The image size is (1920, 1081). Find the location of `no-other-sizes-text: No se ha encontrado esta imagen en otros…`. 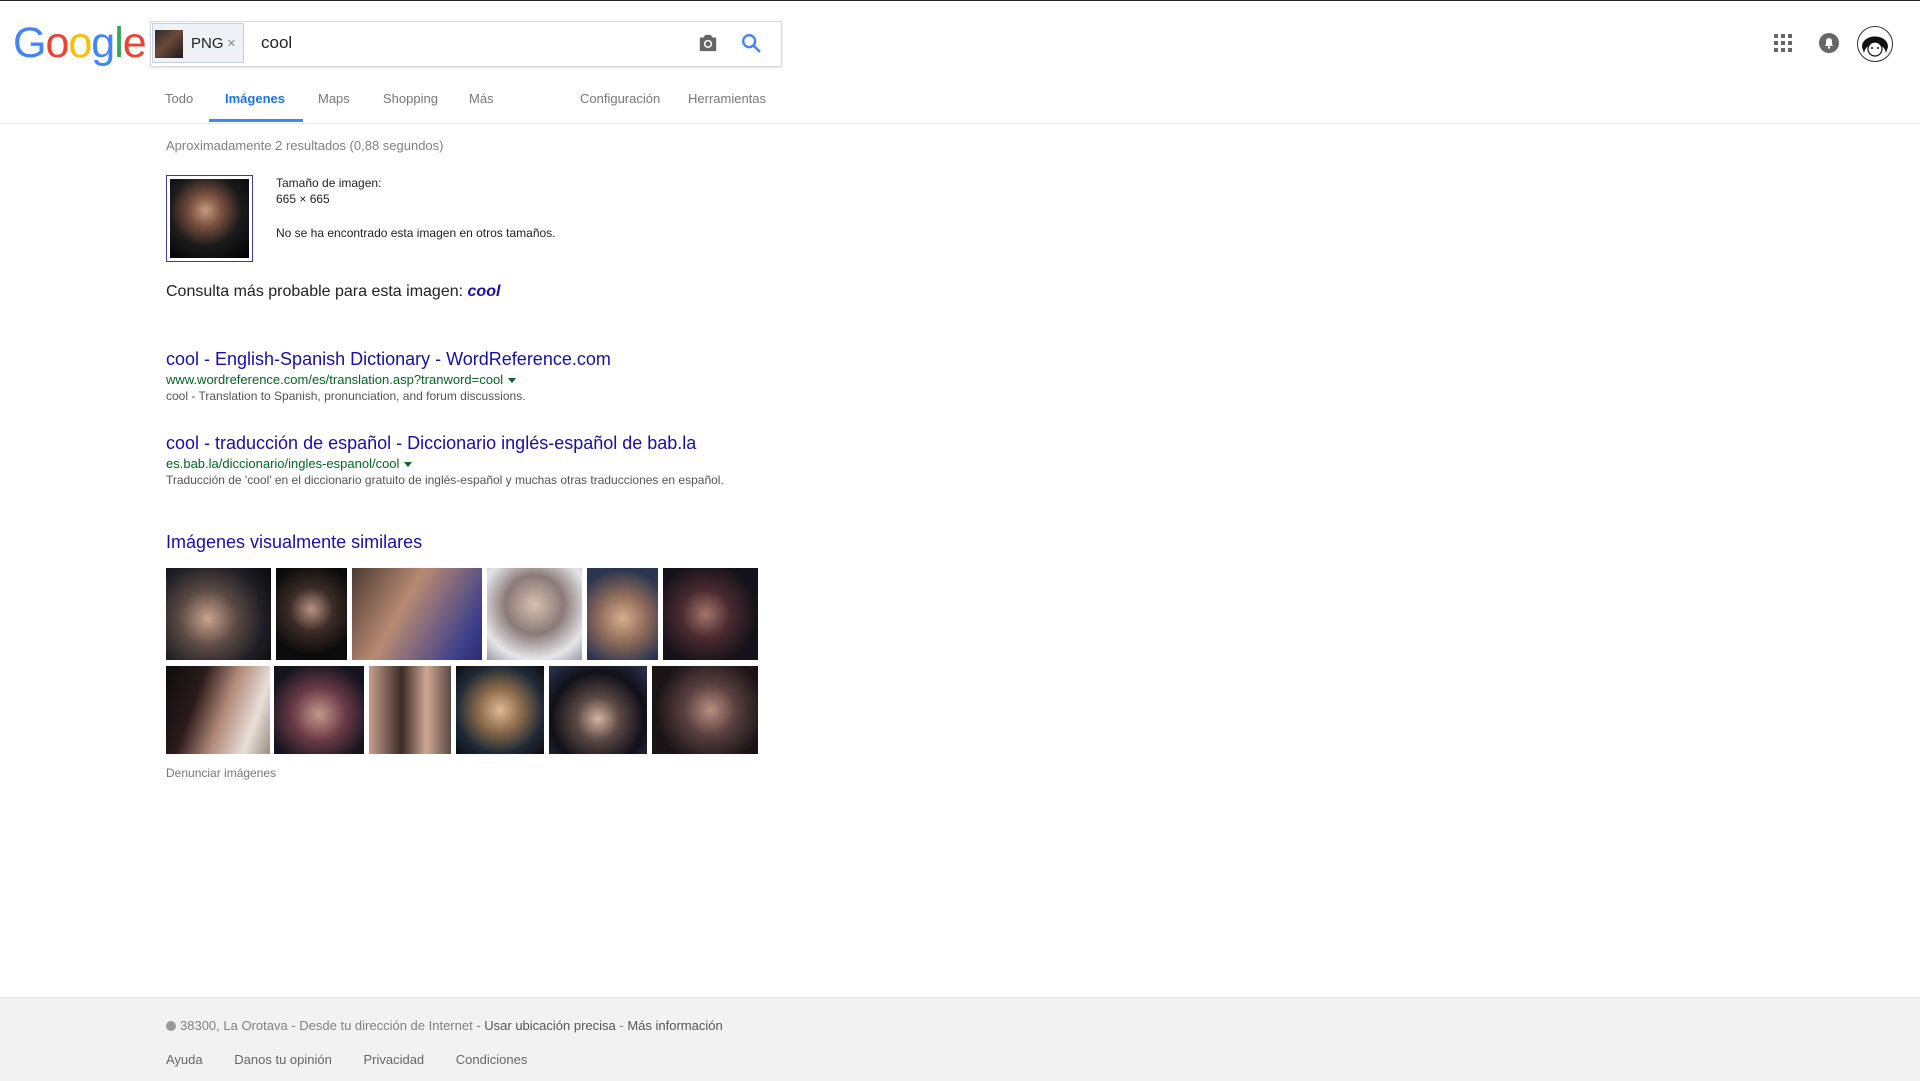

no-other-sizes-text: No se ha encontrado esta imagen en otros… is located at coordinates (416, 233).